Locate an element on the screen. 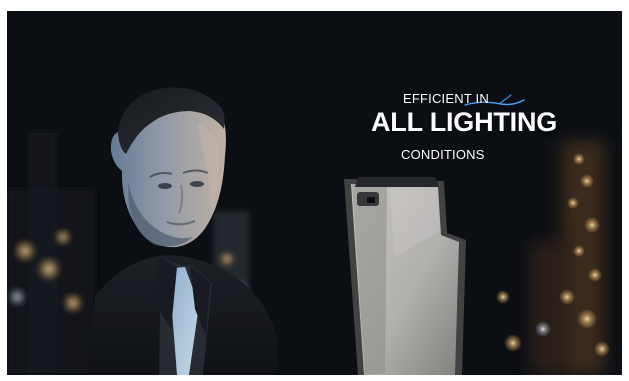  headline-line-2: ALL LIGHTING is located at coordinates (464, 122).